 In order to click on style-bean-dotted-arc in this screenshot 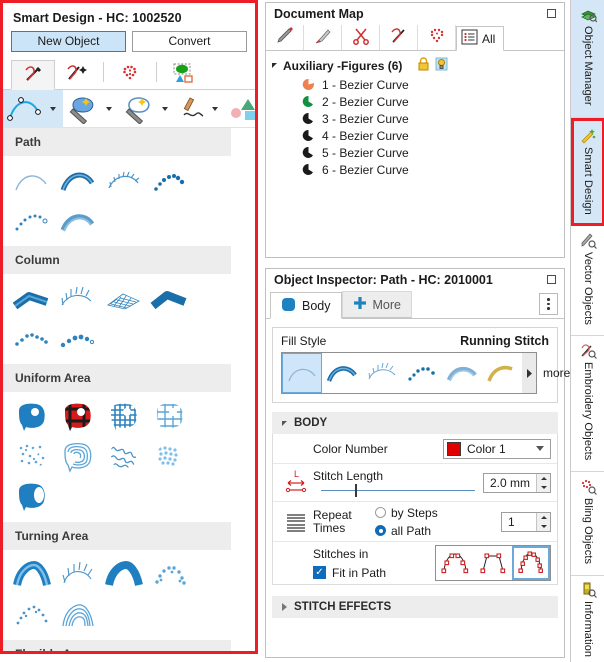, I will do `click(170, 181)`.